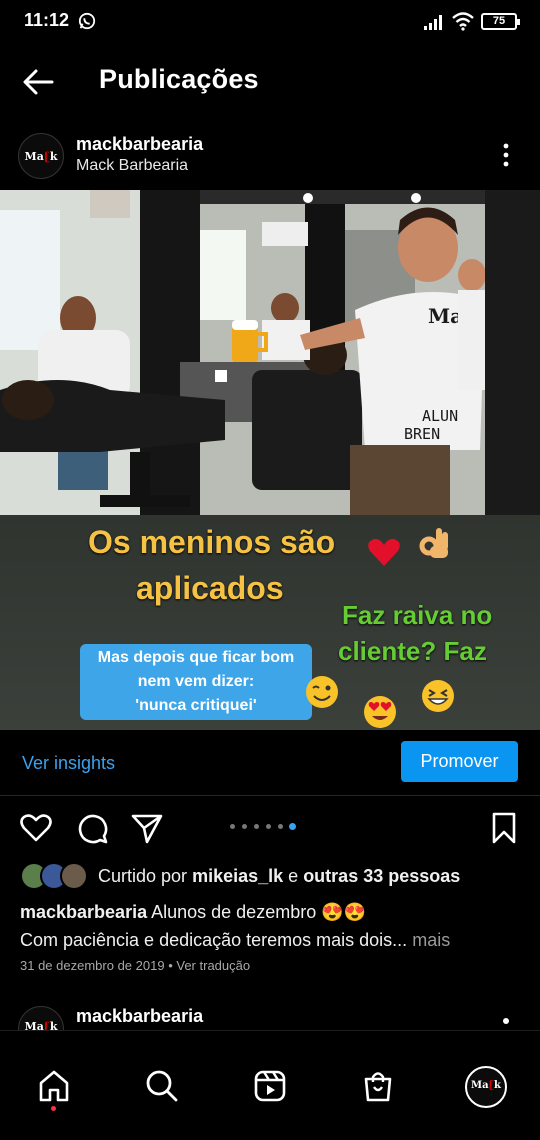  I want to click on liked-username: mikeias_lk, so click(237, 876).